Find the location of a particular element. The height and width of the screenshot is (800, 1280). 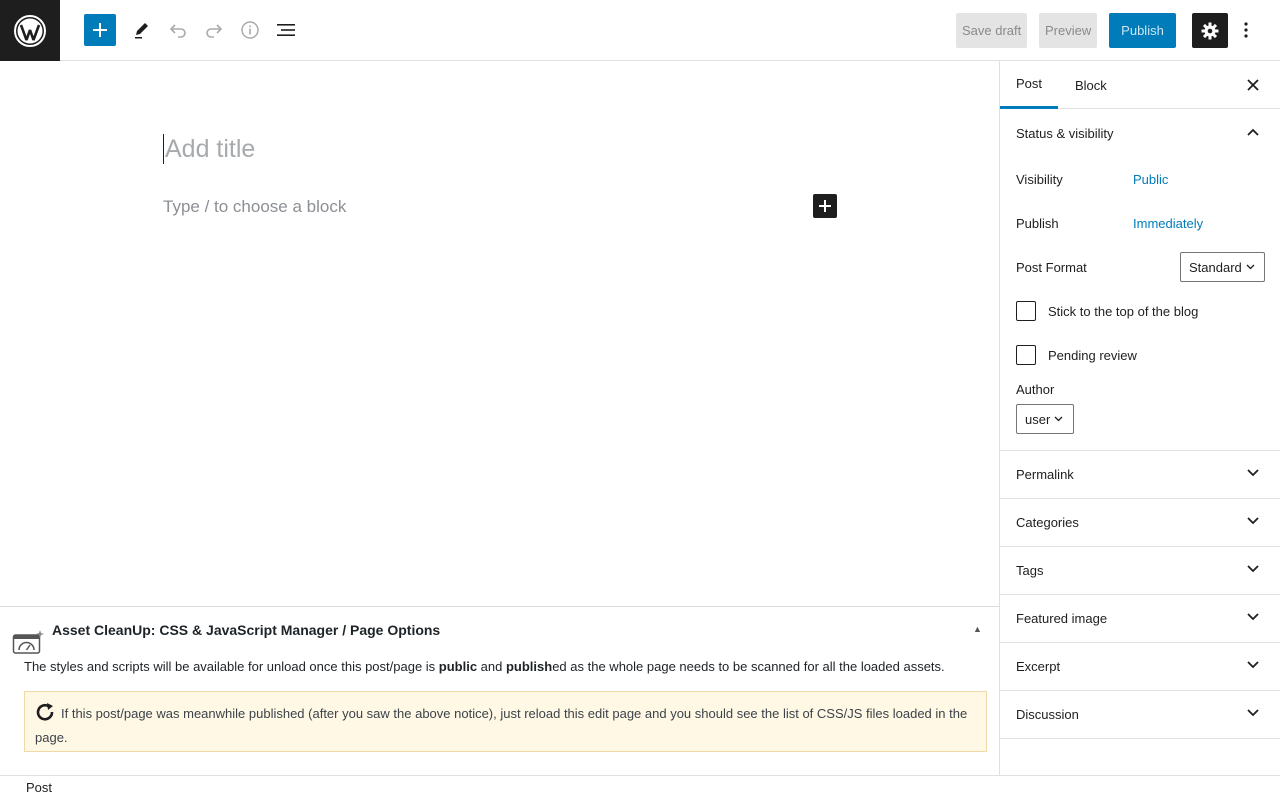

author-value: user is located at coordinates (1038, 419).